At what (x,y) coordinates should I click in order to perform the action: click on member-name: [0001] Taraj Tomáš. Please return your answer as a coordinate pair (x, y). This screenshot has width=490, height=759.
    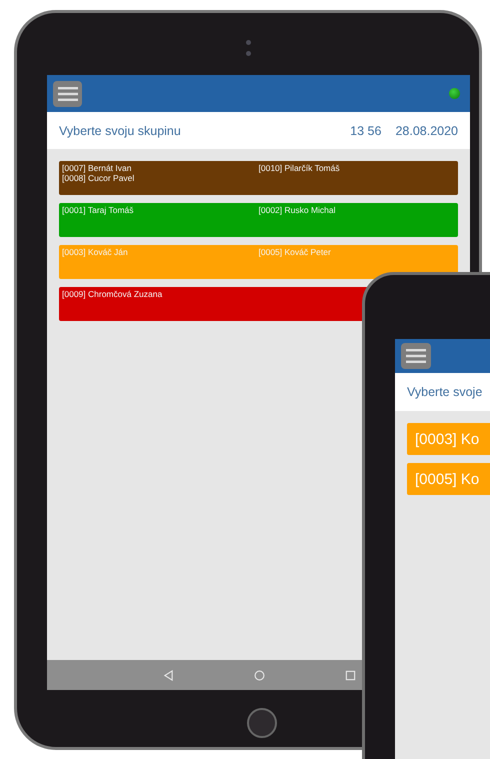
    Looking at the image, I should click on (98, 210).